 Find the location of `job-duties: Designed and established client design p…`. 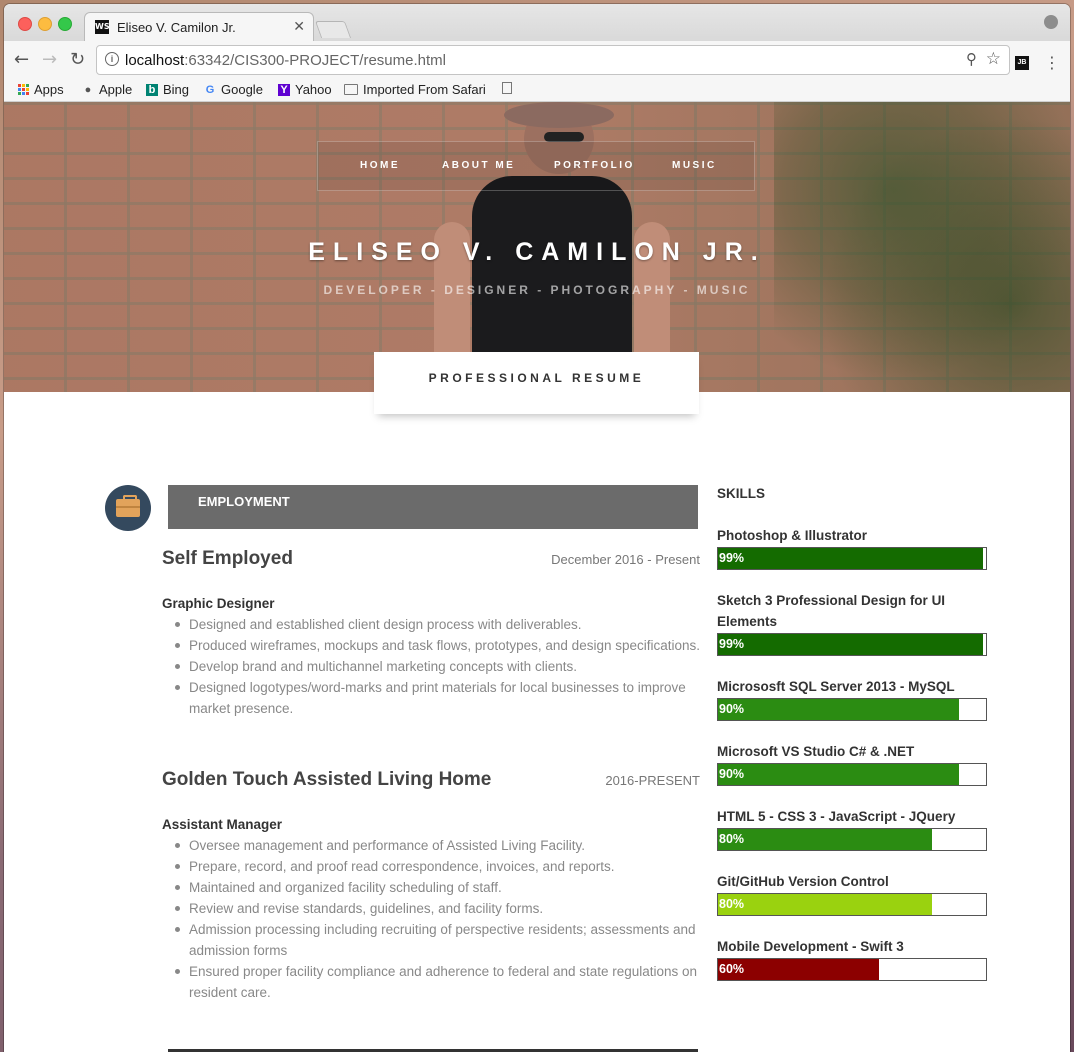

job-duties: Designed and established client design p… is located at coordinates (440, 666).